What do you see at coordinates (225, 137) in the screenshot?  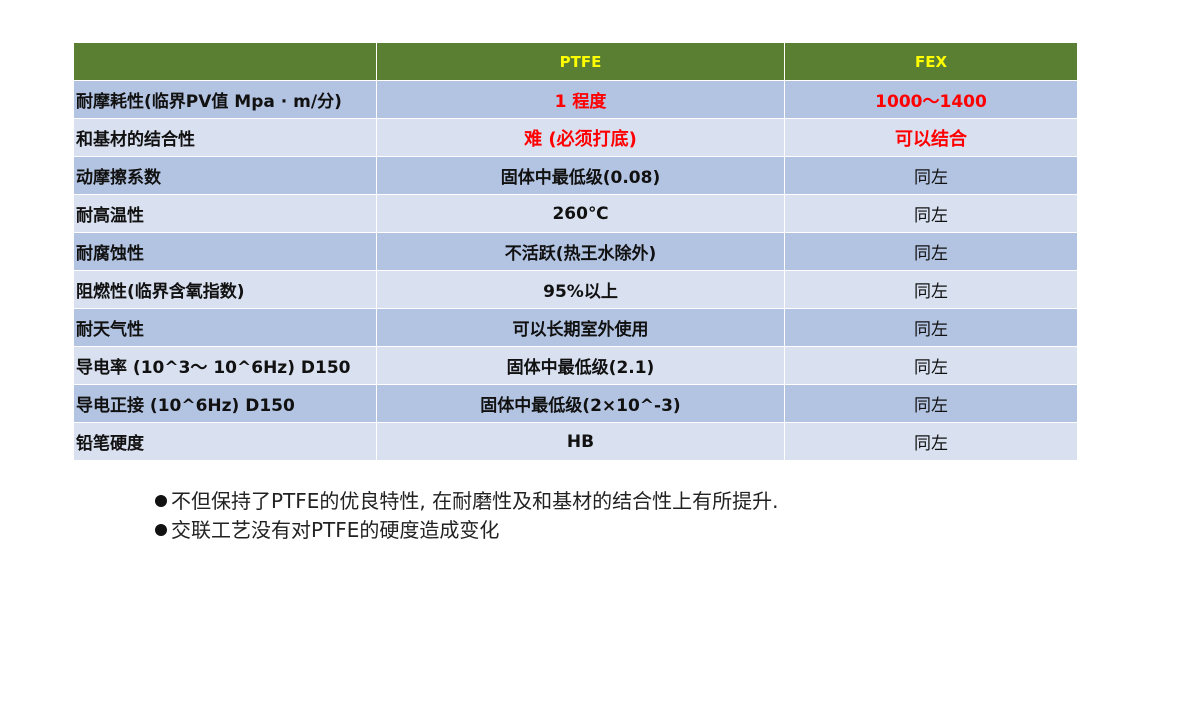 I see `property-cell: 和基材的结合性` at bounding box center [225, 137].